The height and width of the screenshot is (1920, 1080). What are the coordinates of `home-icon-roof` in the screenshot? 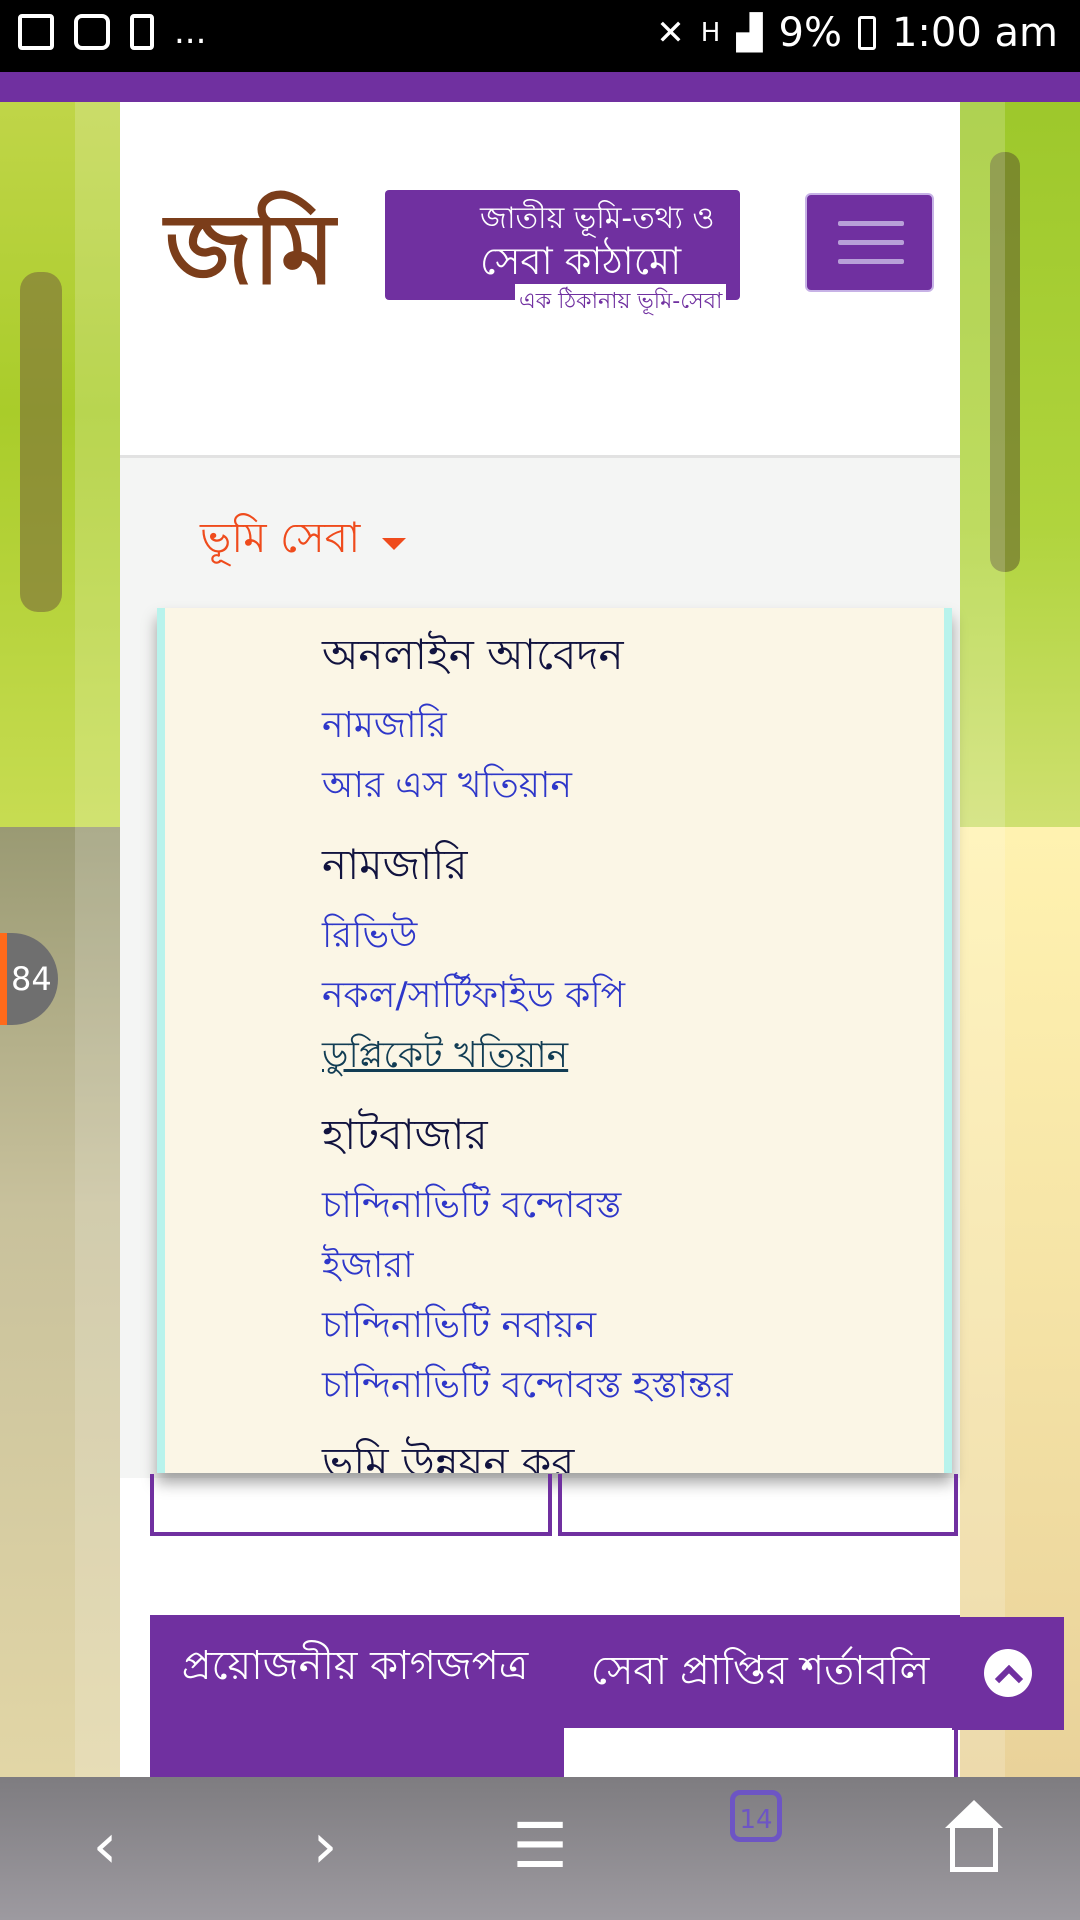 It's located at (974, 1814).